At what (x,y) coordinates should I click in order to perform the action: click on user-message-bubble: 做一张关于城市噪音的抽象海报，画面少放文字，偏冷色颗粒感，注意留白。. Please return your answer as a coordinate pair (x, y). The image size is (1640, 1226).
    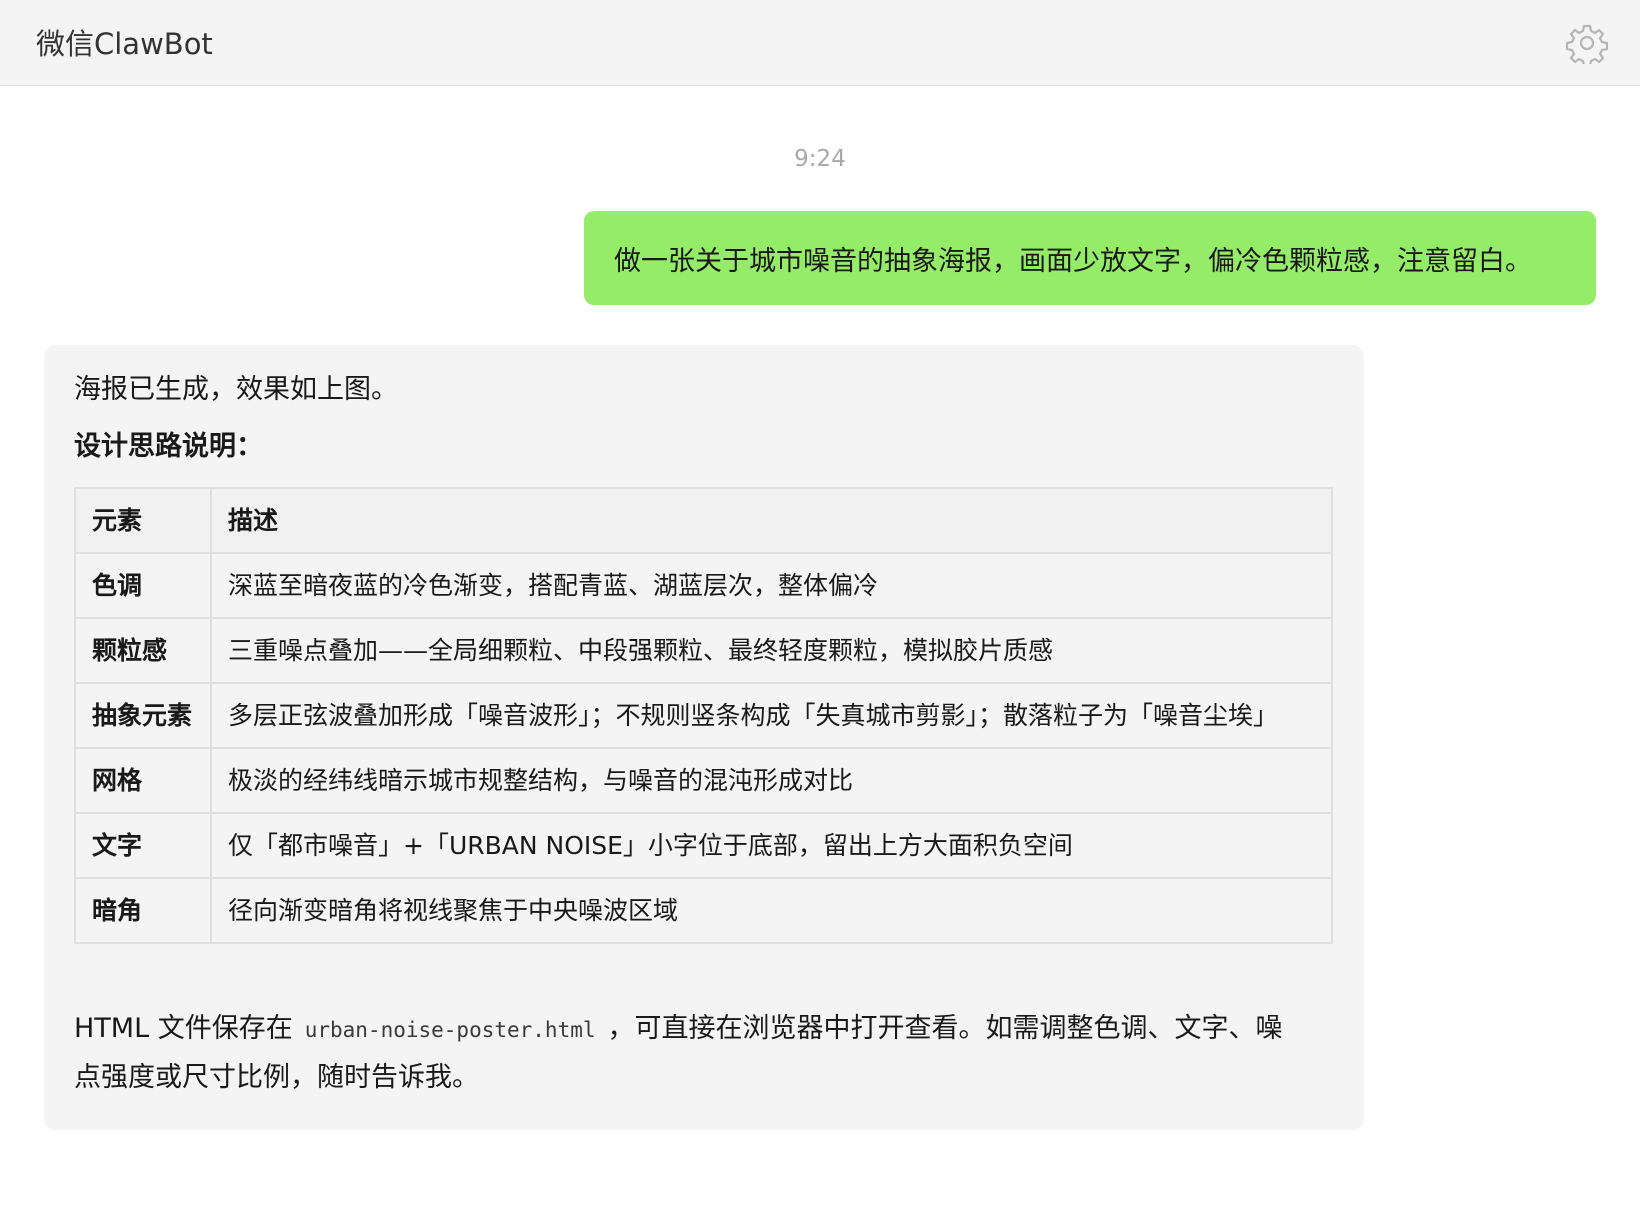
    Looking at the image, I should click on (1090, 258).